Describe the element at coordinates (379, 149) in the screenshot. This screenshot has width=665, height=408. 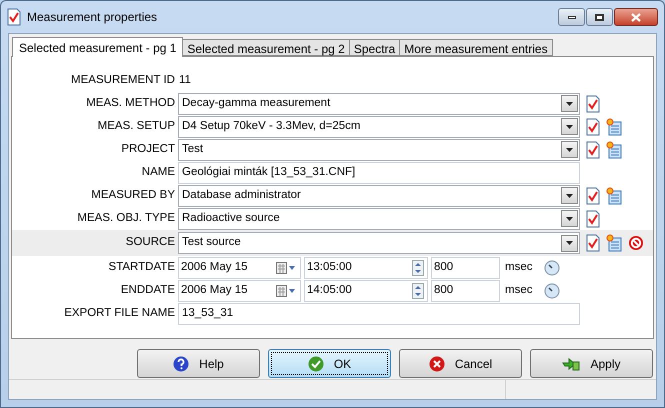
I see `combo-box: Test` at that location.